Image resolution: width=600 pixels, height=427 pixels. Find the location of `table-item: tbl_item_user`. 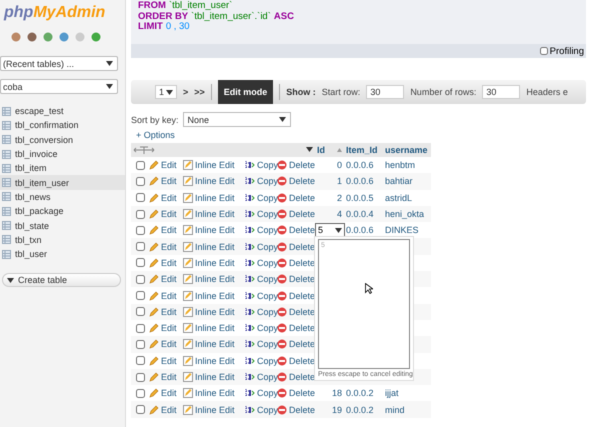

table-item: tbl_item_user is located at coordinates (62, 182).